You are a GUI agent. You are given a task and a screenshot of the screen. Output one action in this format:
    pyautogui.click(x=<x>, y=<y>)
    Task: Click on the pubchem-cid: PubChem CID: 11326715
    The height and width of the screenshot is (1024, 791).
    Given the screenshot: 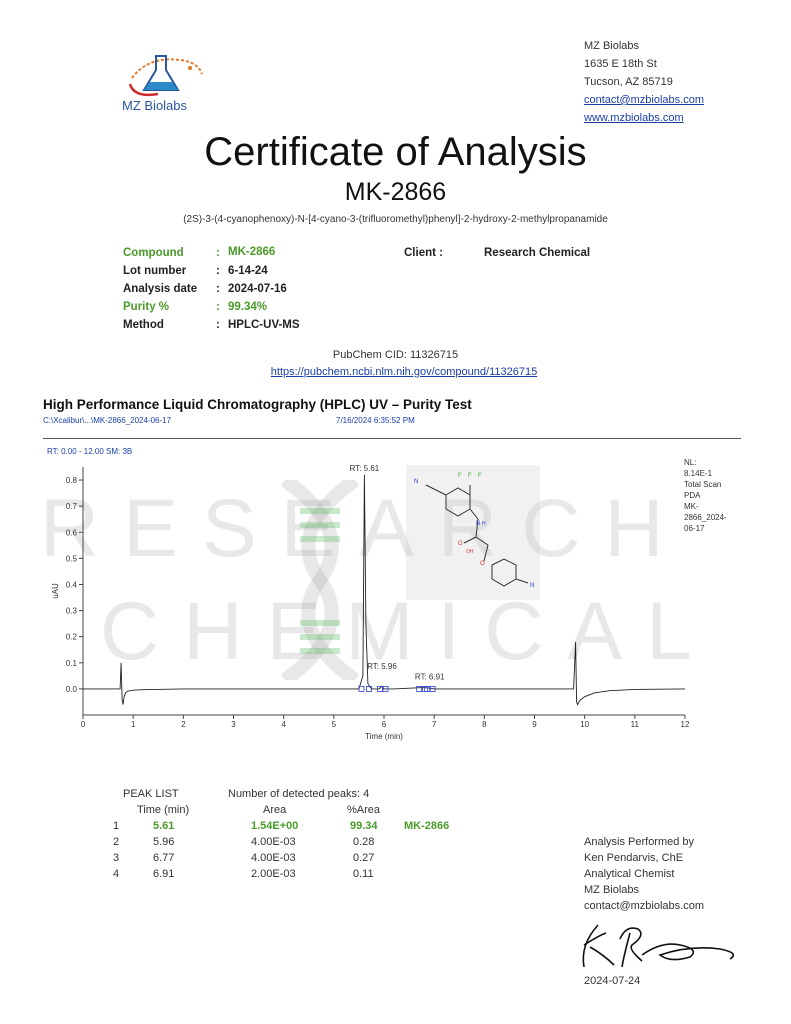 What is the action you would take?
    pyautogui.click(x=395, y=355)
    